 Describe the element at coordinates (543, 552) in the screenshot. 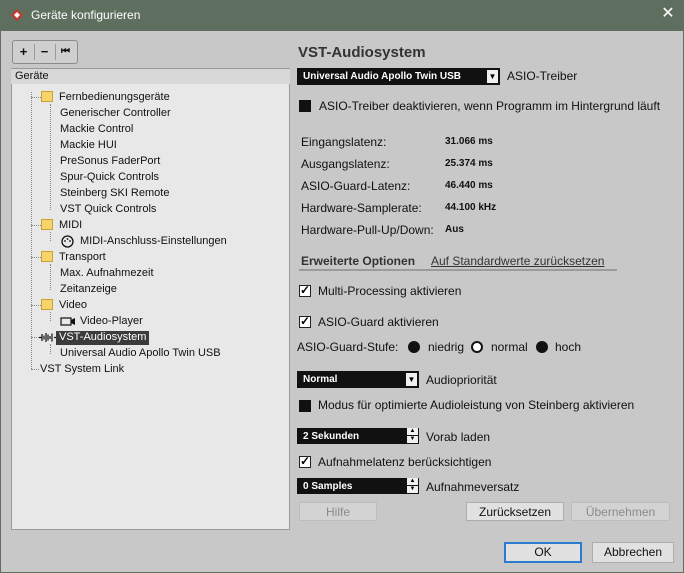

I see `ok-button: OK` at that location.